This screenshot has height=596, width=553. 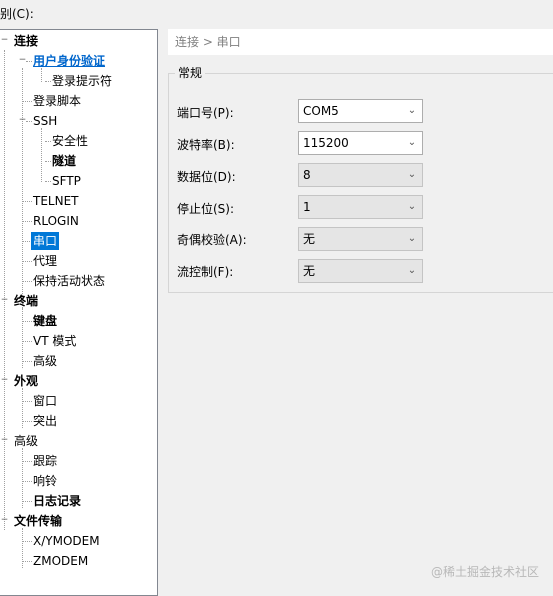 I want to click on tree-item-bell: 响铃, so click(x=45, y=481).